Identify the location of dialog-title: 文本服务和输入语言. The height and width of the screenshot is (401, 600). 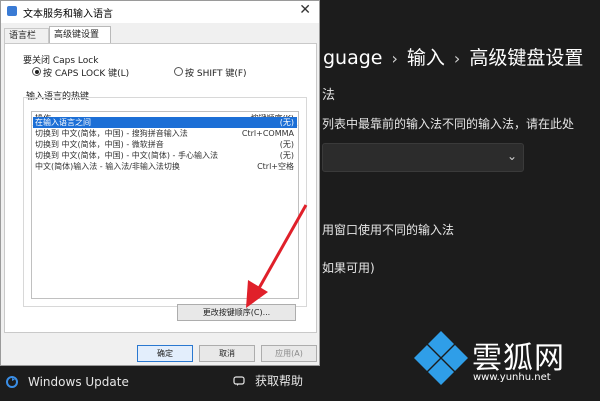
(68, 14).